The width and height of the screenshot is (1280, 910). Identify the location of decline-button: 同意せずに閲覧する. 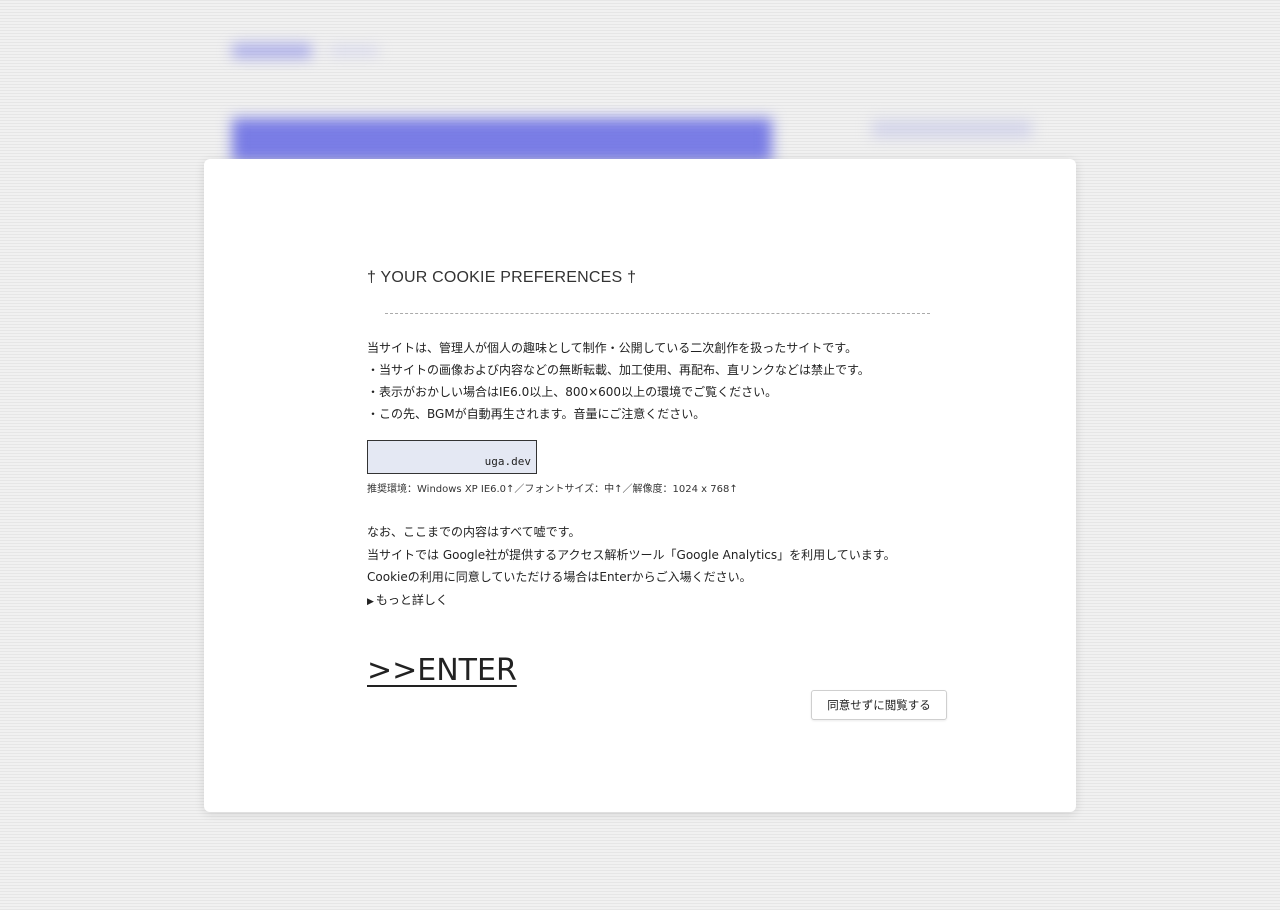
(879, 705).